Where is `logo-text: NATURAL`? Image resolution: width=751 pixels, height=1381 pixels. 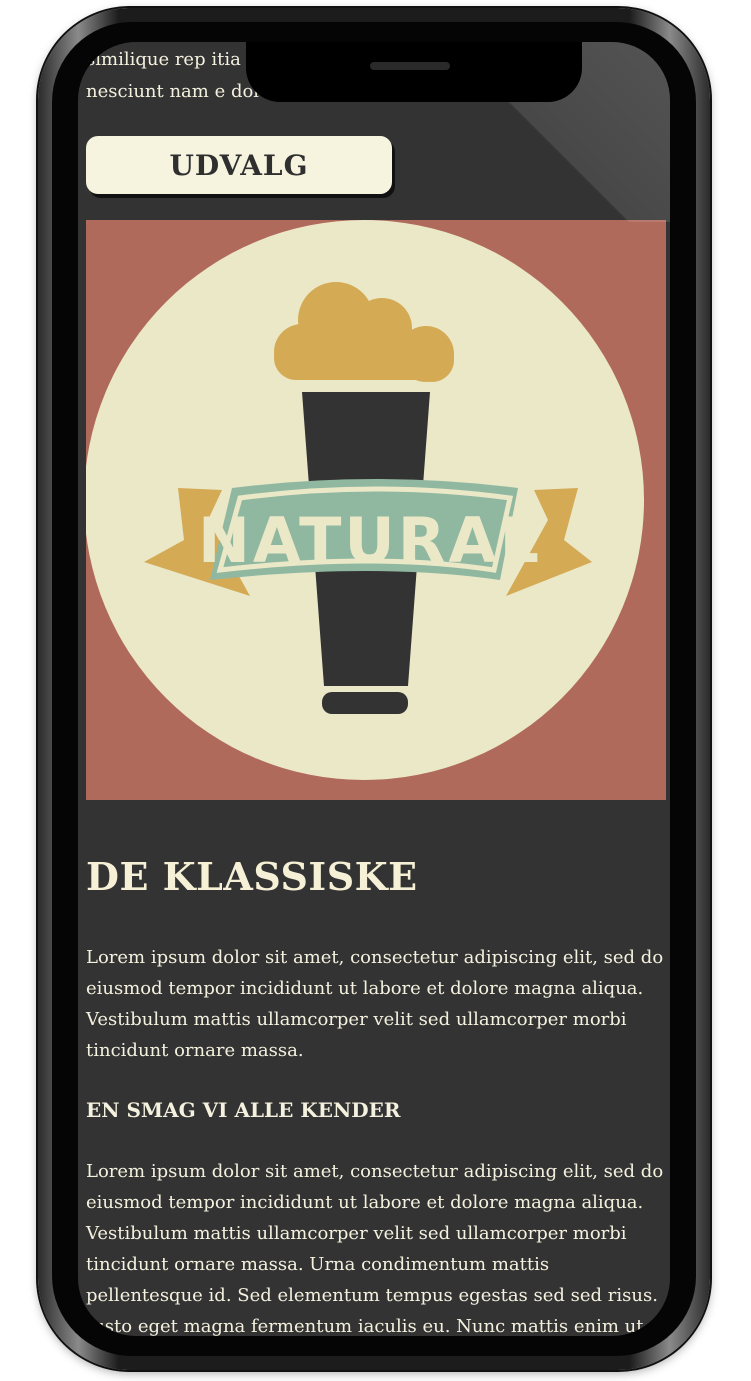 logo-text: NATURAL is located at coordinates (370, 540).